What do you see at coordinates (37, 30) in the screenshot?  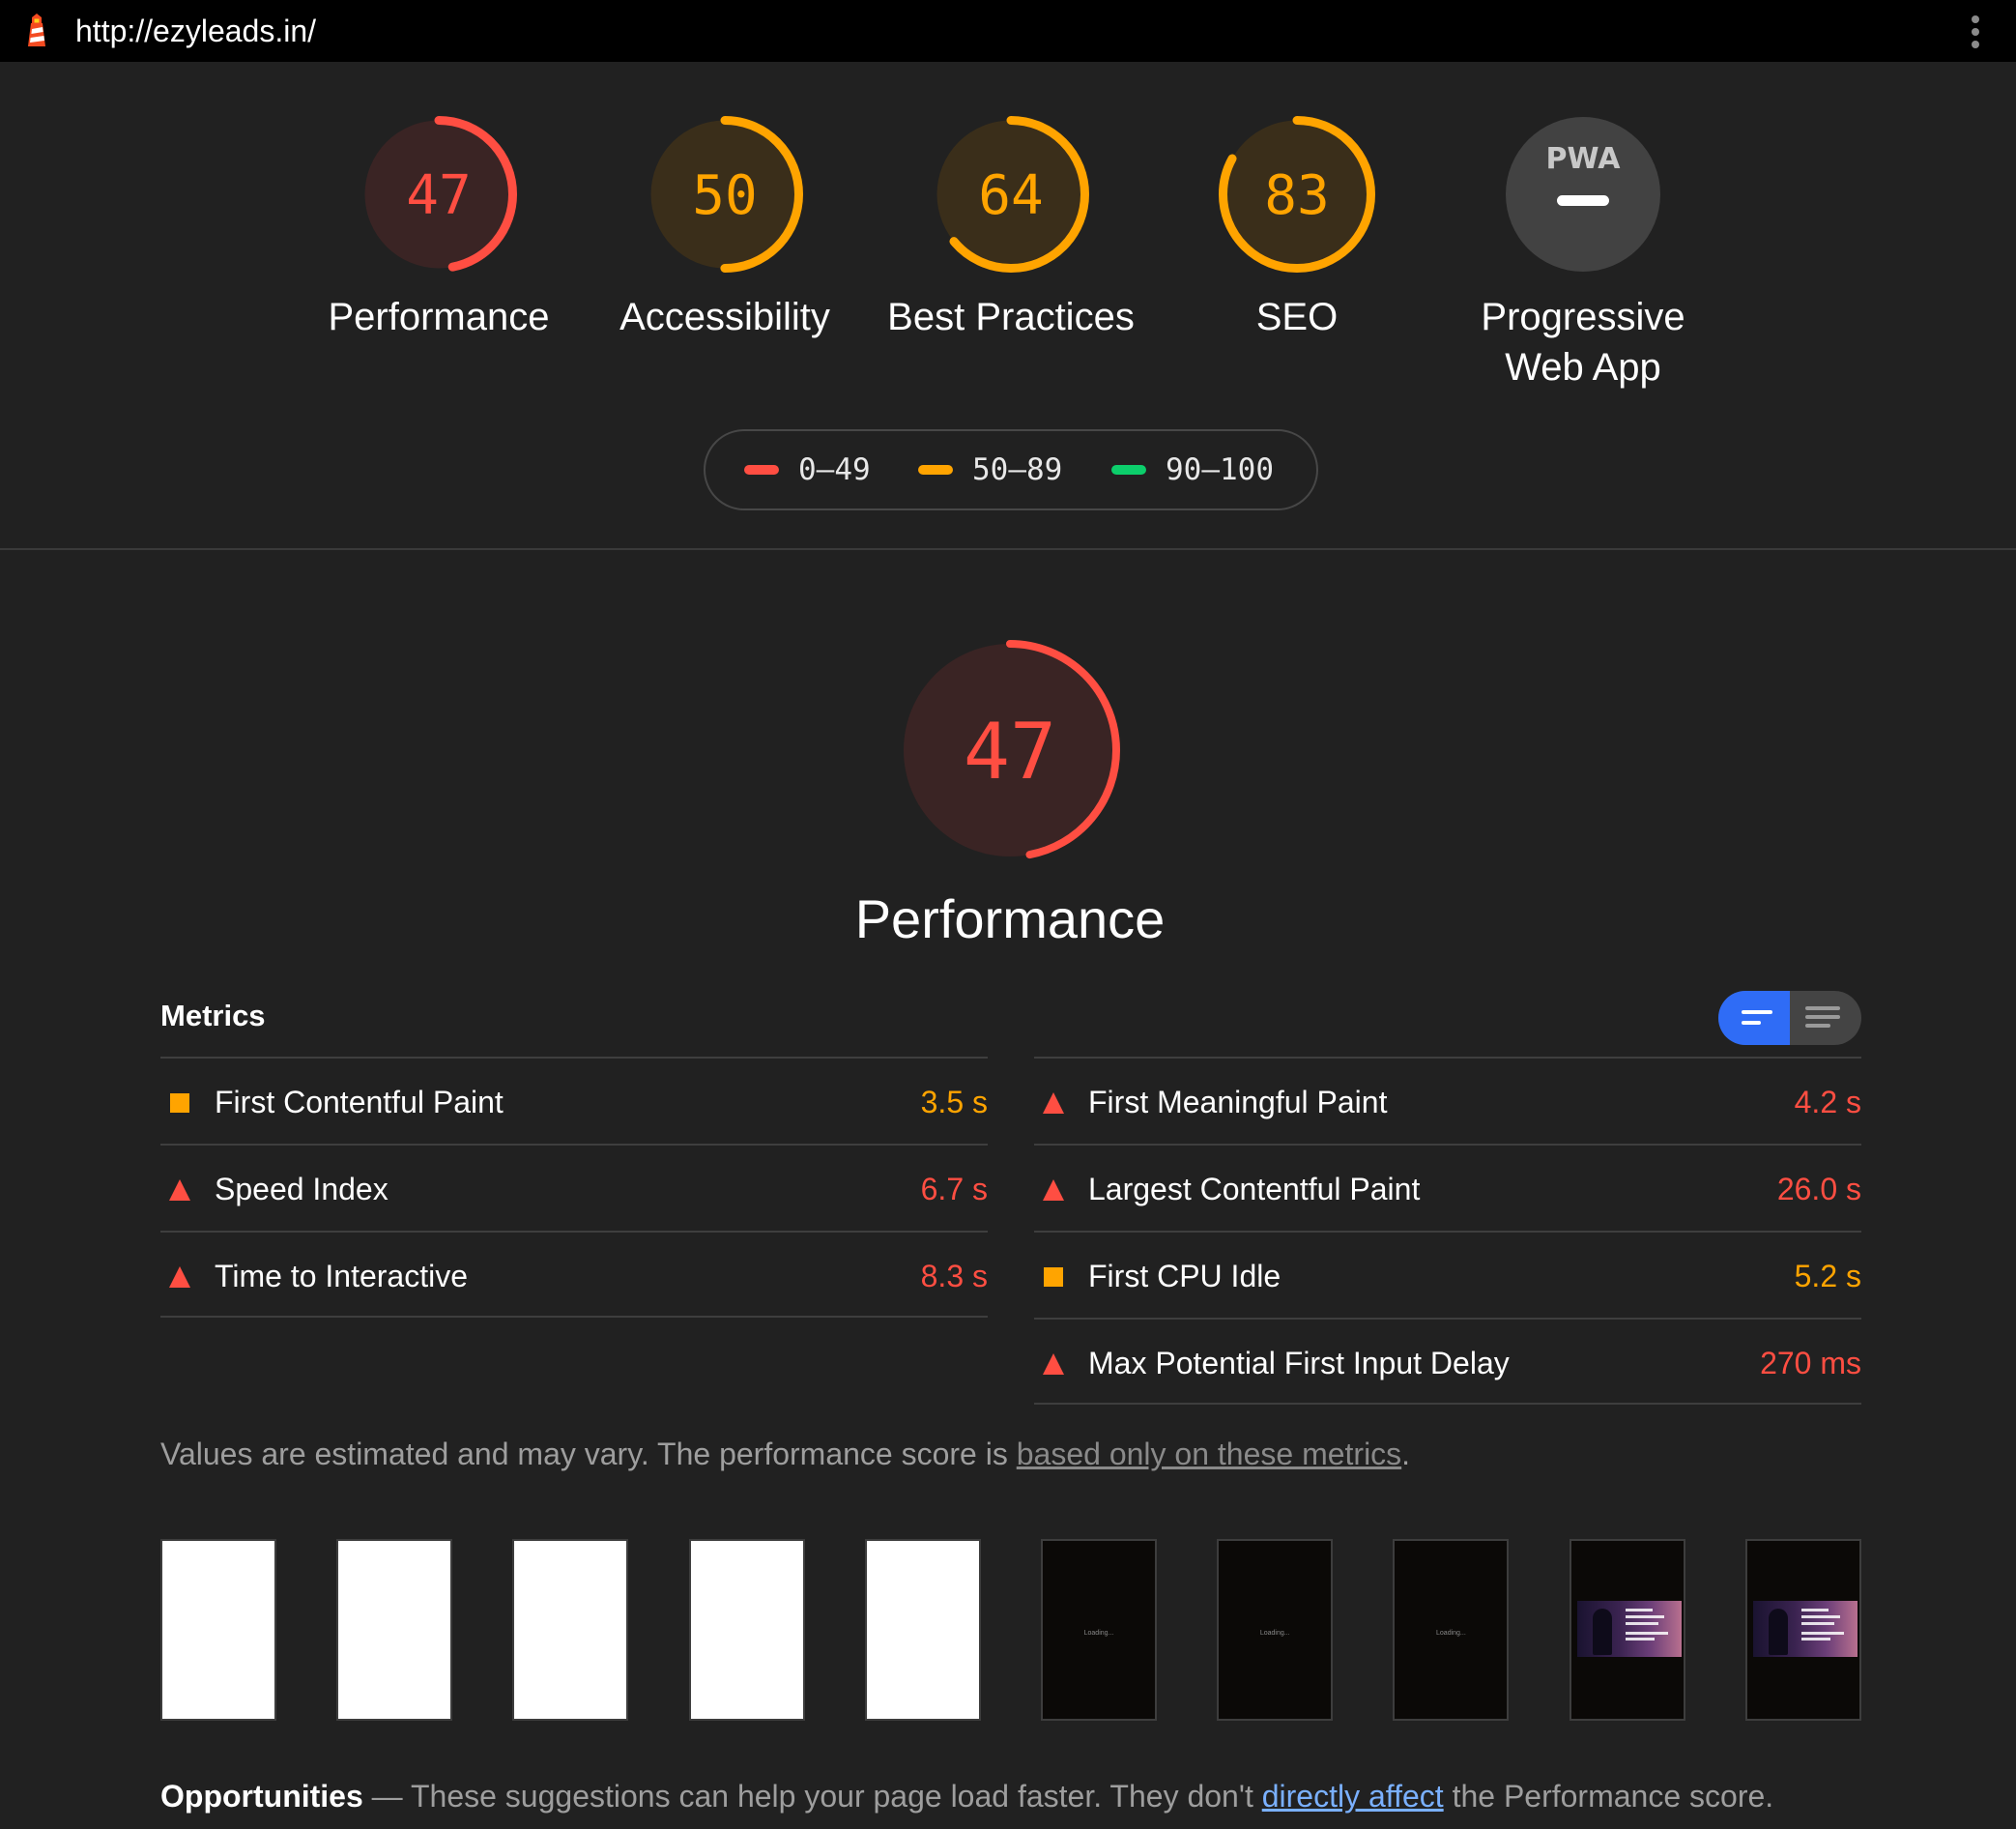 I see `lighthouse-icon` at bounding box center [37, 30].